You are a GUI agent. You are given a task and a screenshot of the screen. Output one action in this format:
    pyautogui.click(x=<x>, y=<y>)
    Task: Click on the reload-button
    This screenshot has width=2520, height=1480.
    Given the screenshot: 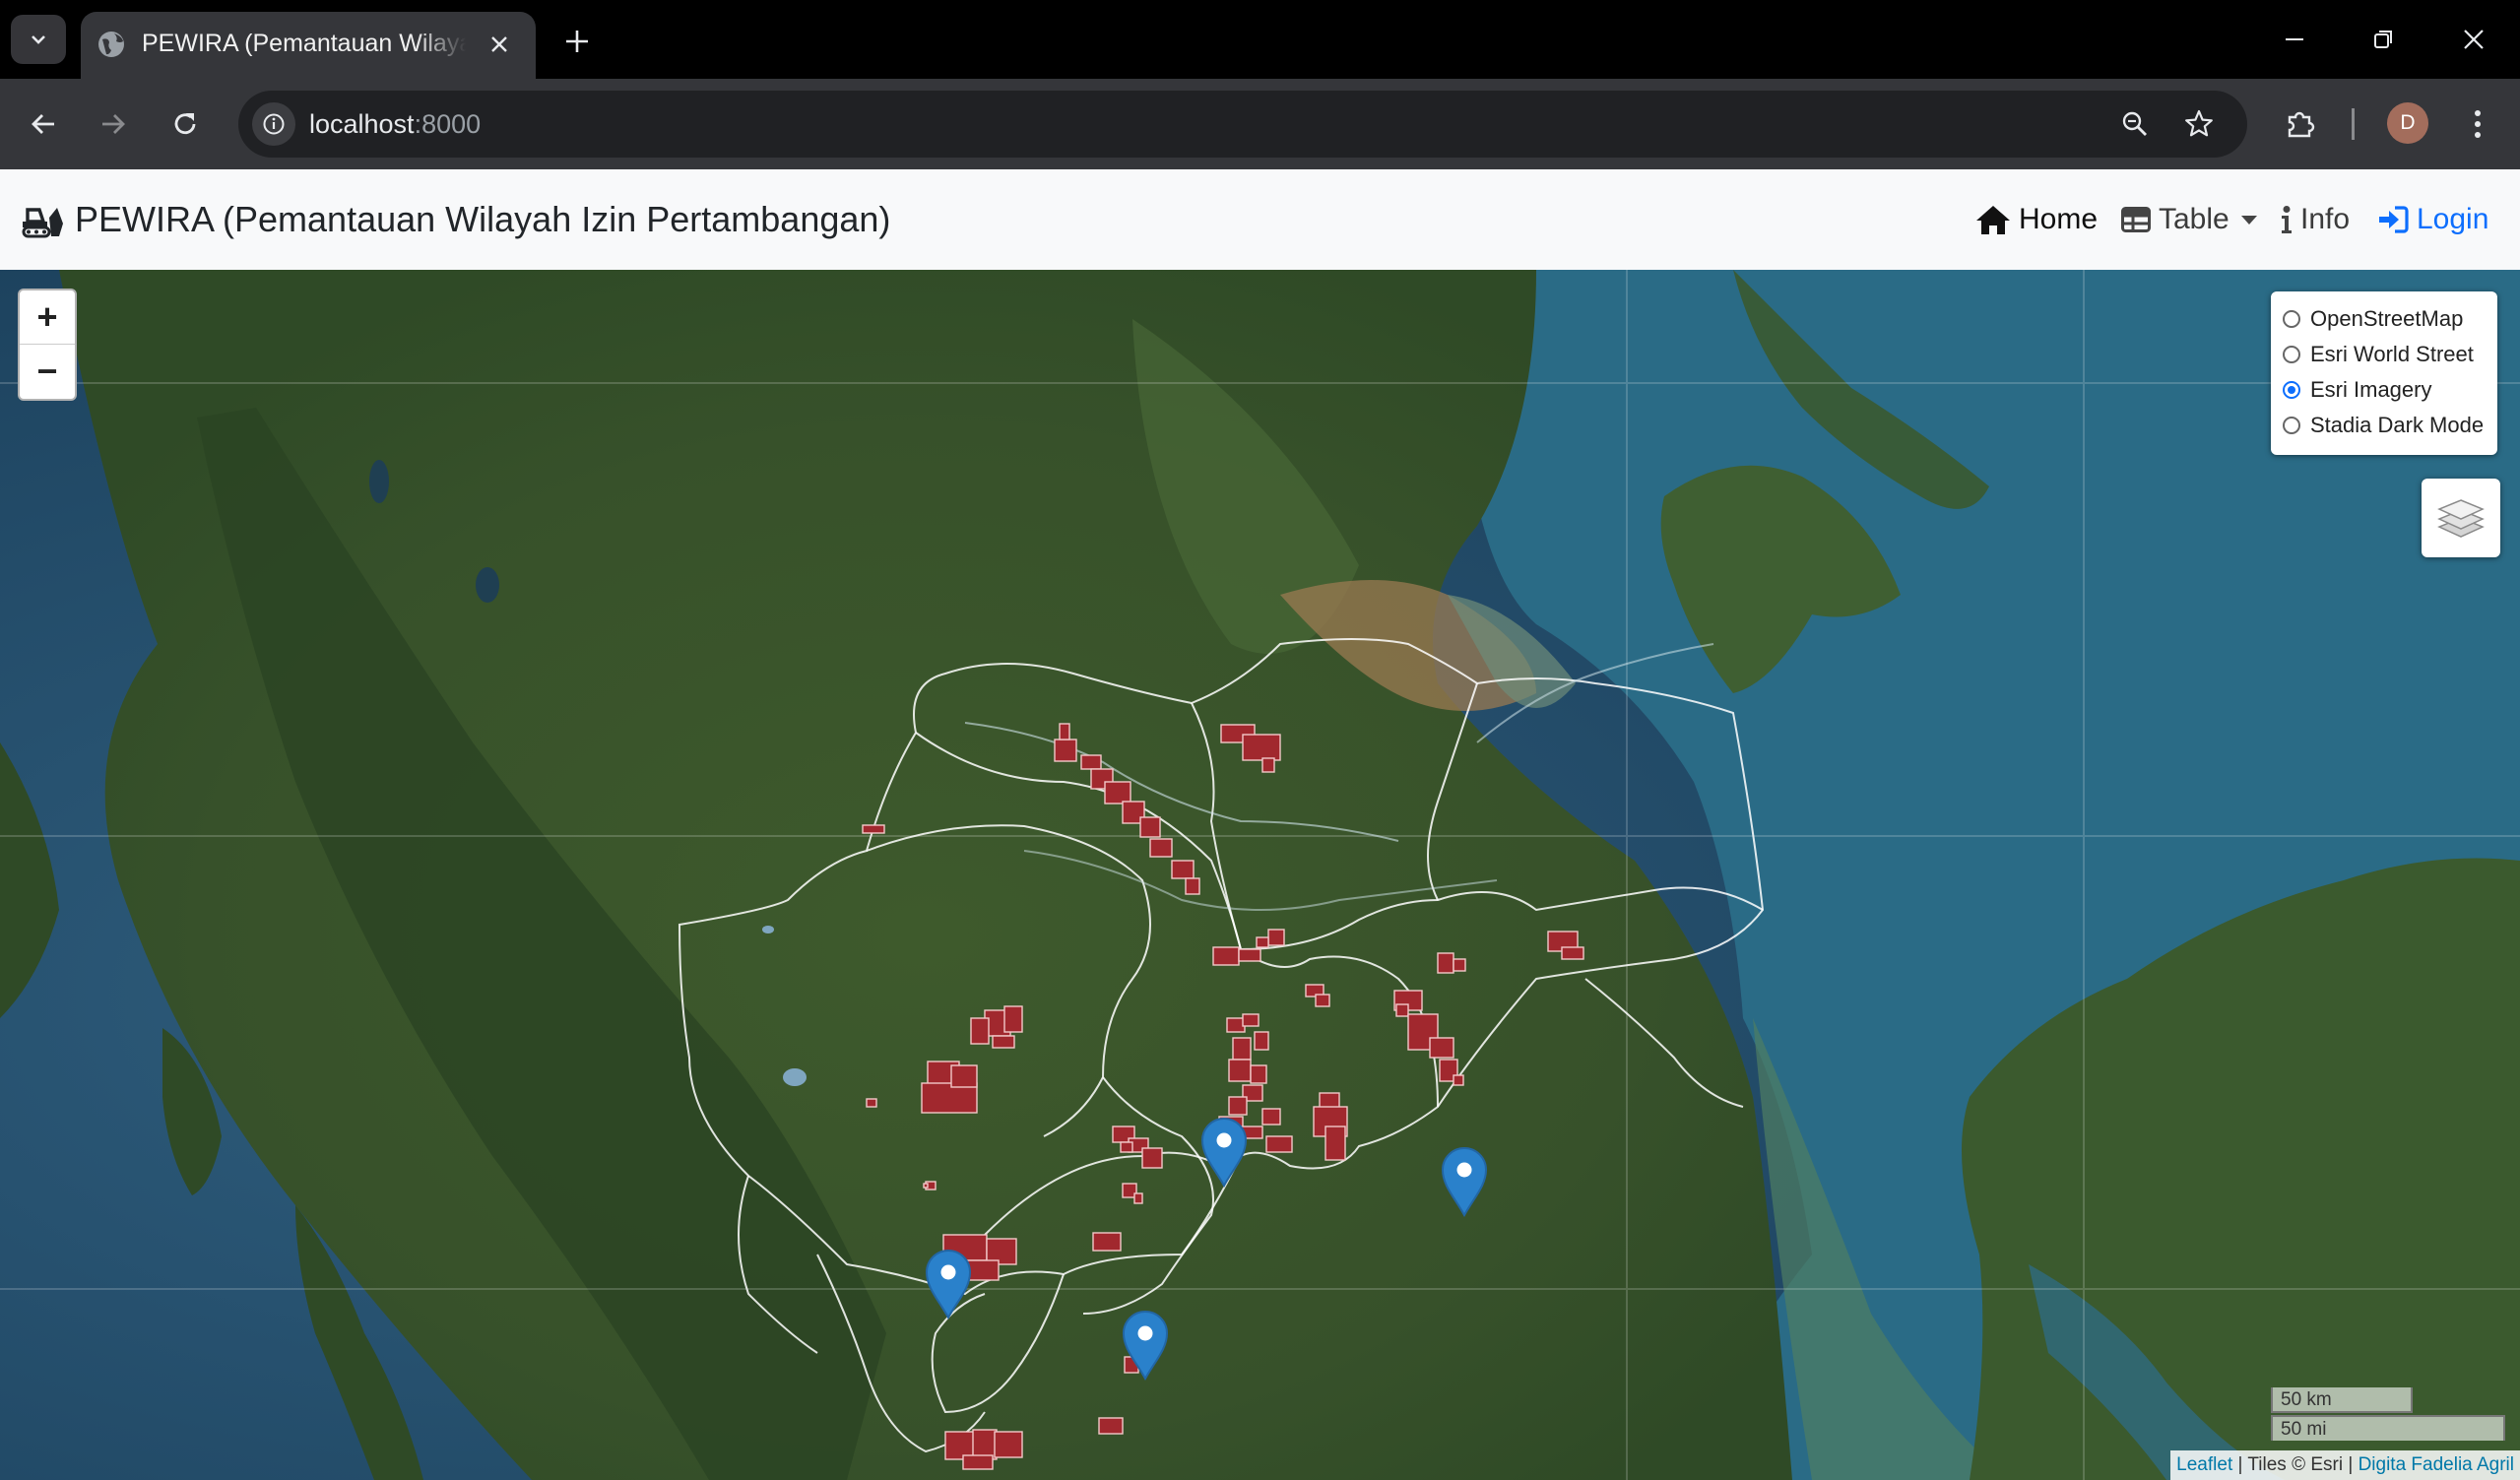 What is the action you would take?
    pyautogui.click(x=185, y=124)
    